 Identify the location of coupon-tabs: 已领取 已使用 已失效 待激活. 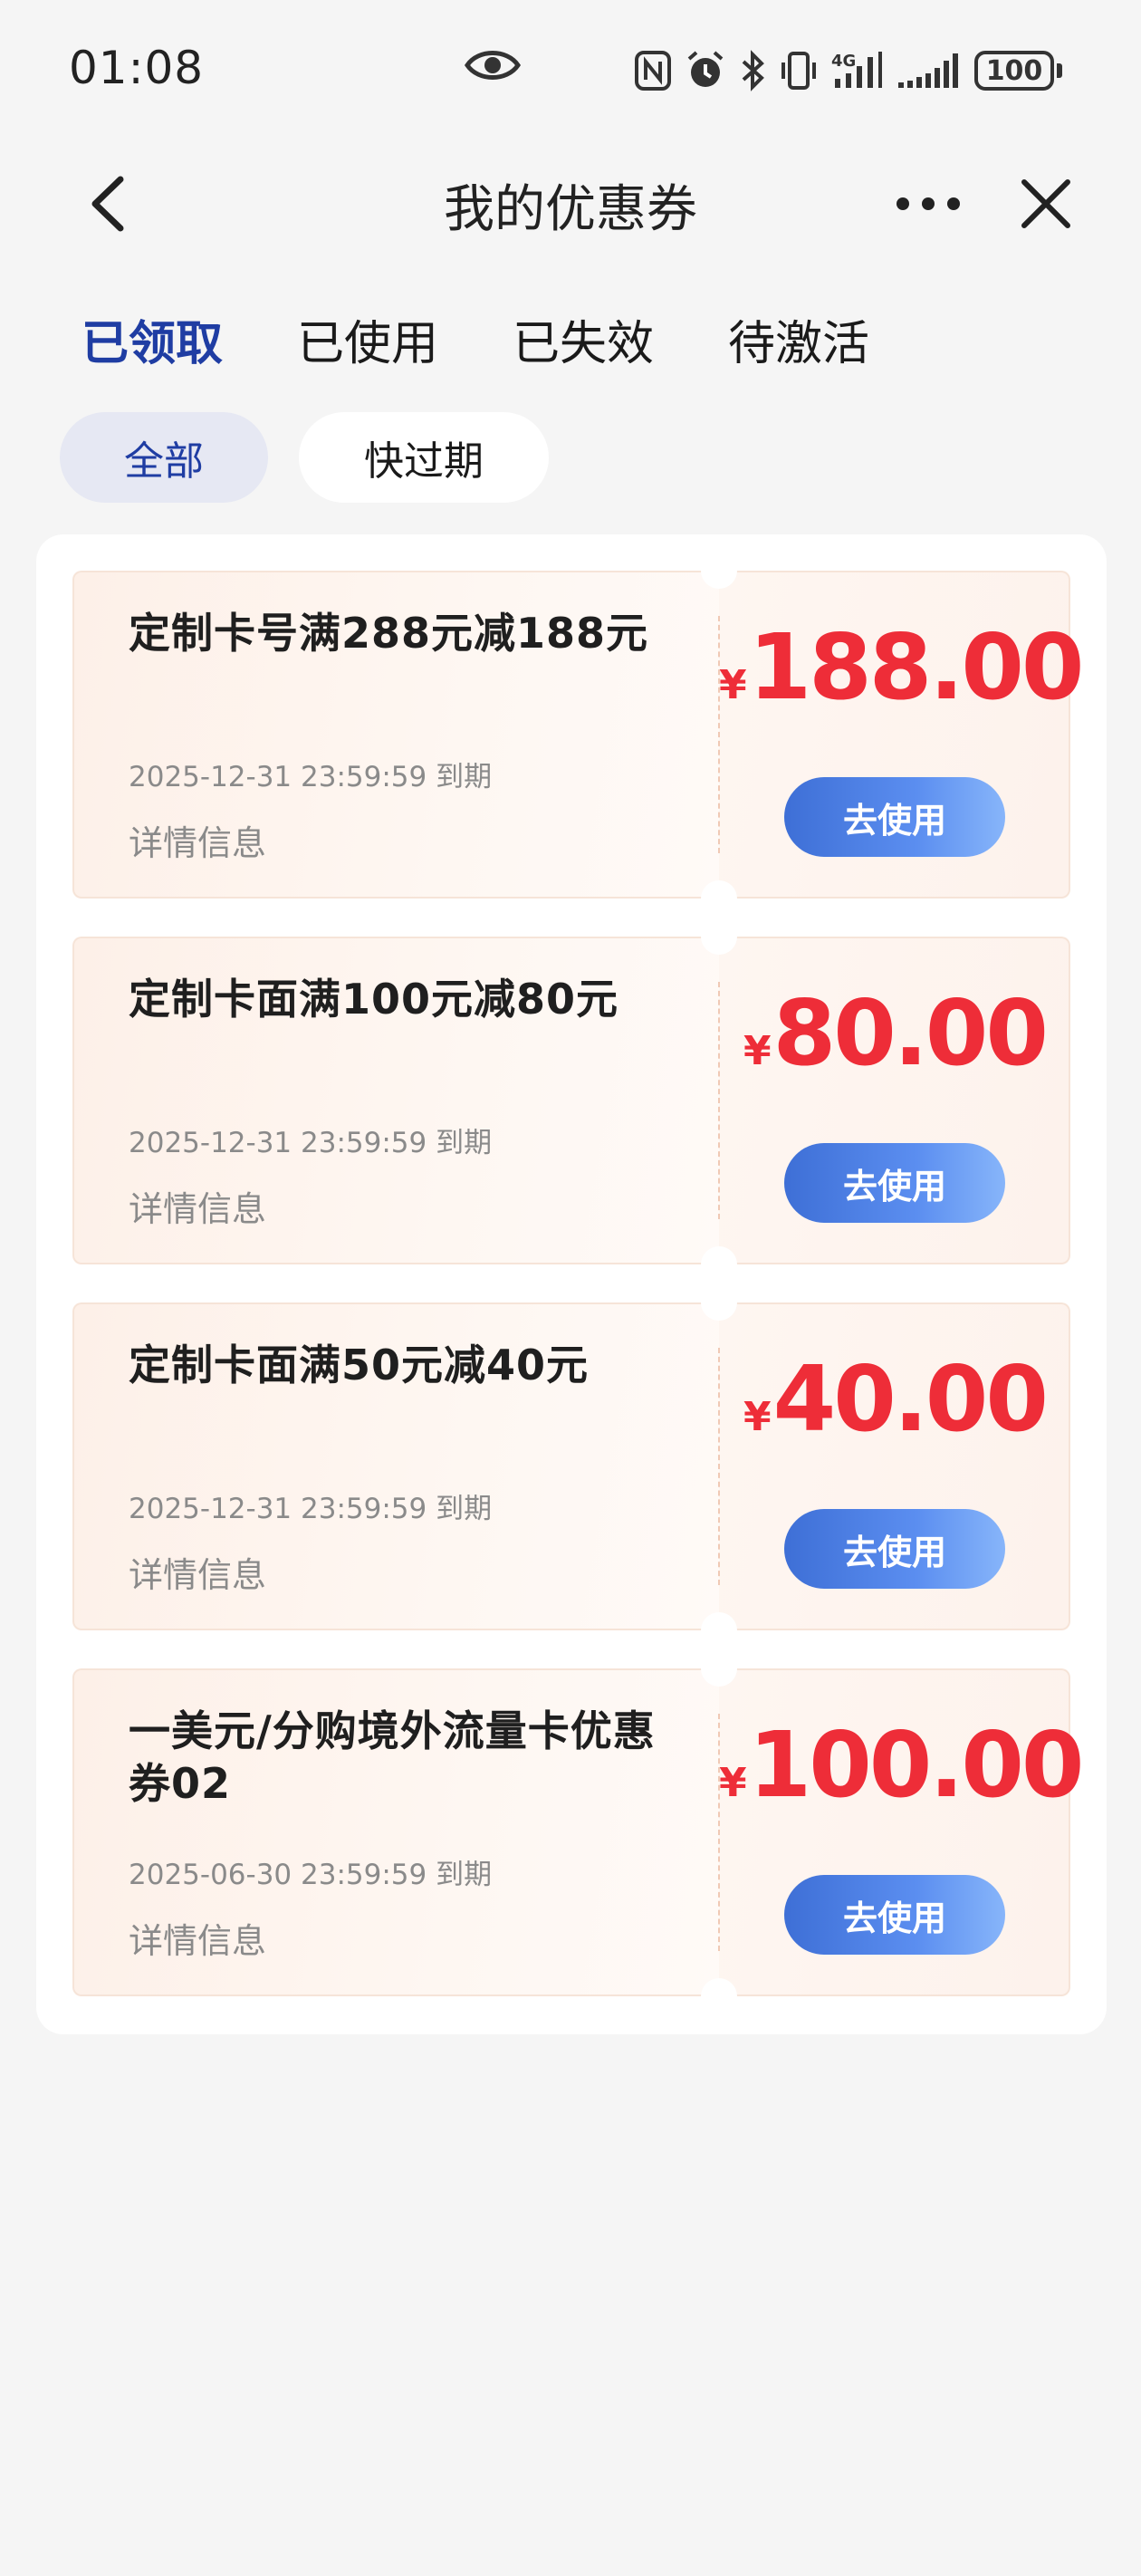
(513, 344).